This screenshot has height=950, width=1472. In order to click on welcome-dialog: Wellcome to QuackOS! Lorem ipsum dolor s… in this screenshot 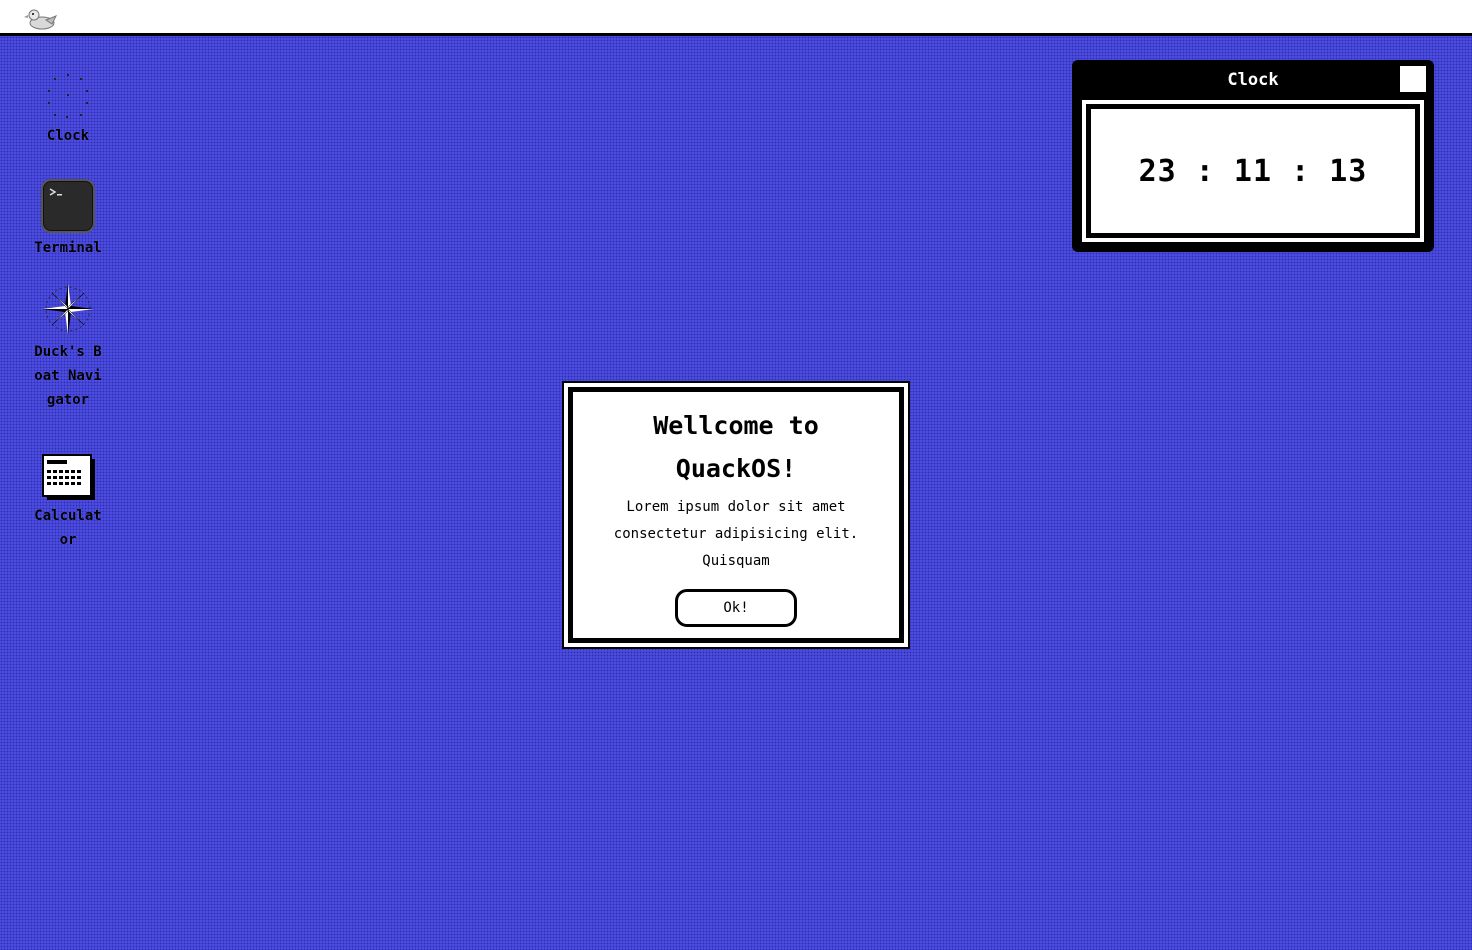, I will do `click(736, 515)`.